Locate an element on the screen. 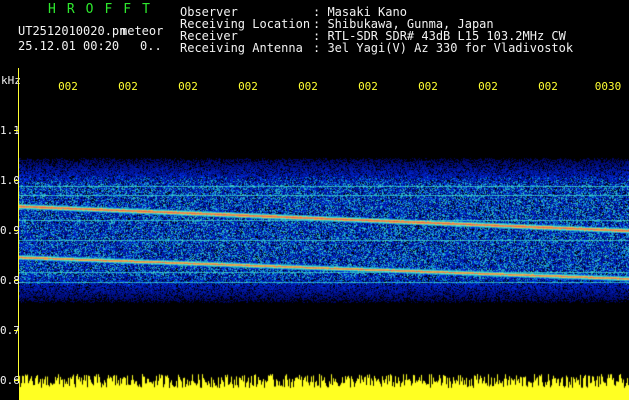 This screenshot has height=400, width=629. time-tick: 0030 is located at coordinates (608, 86).